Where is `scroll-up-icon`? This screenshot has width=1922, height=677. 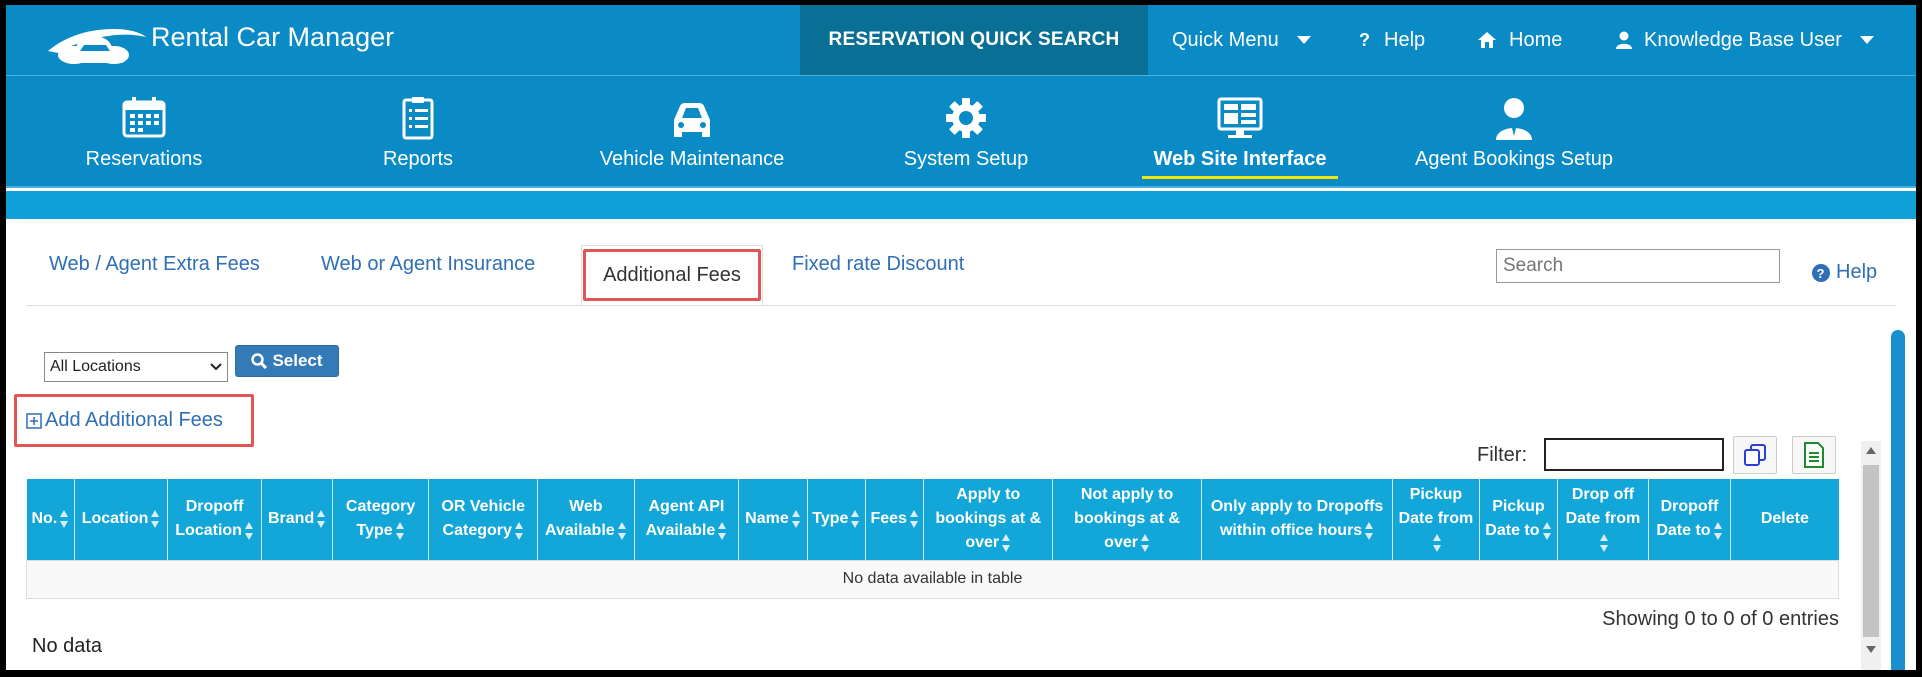 scroll-up-icon is located at coordinates (1871, 450).